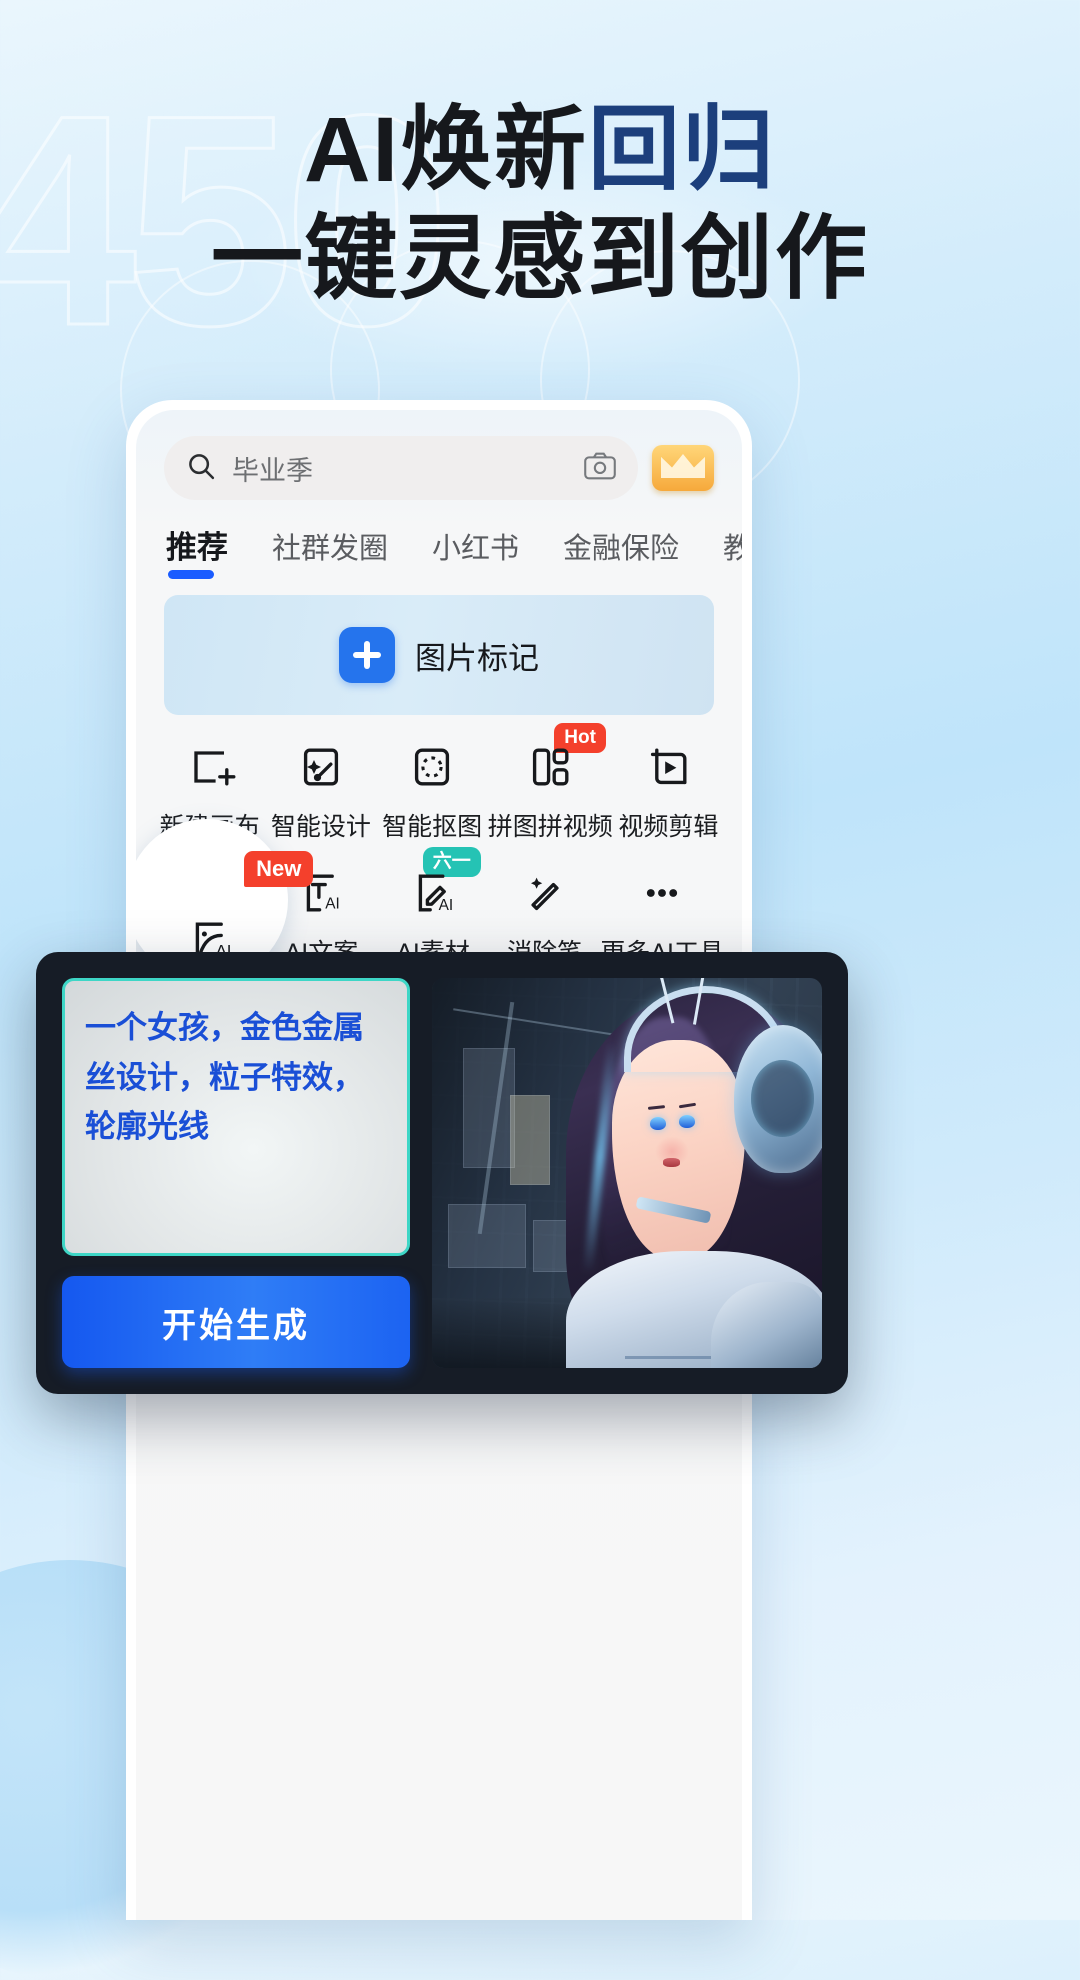  Describe the element at coordinates (330, 553) in the screenshot. I see `tab-community: 社群发圈` at that location.